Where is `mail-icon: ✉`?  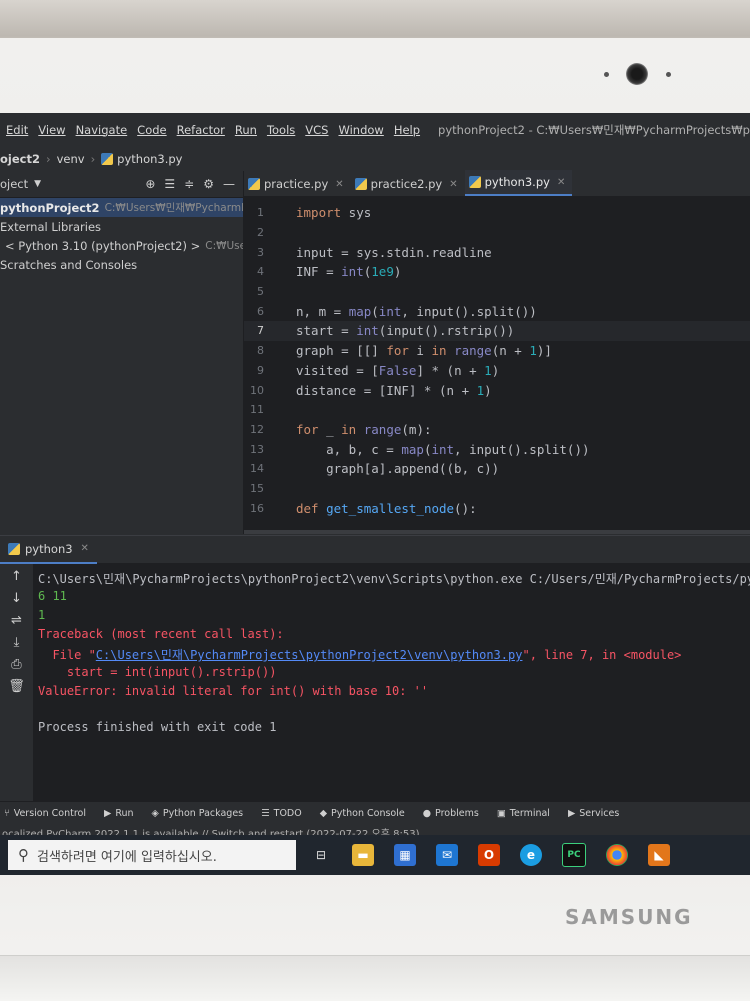 mail-icon: ✉ is located at coordinates (447, 855).